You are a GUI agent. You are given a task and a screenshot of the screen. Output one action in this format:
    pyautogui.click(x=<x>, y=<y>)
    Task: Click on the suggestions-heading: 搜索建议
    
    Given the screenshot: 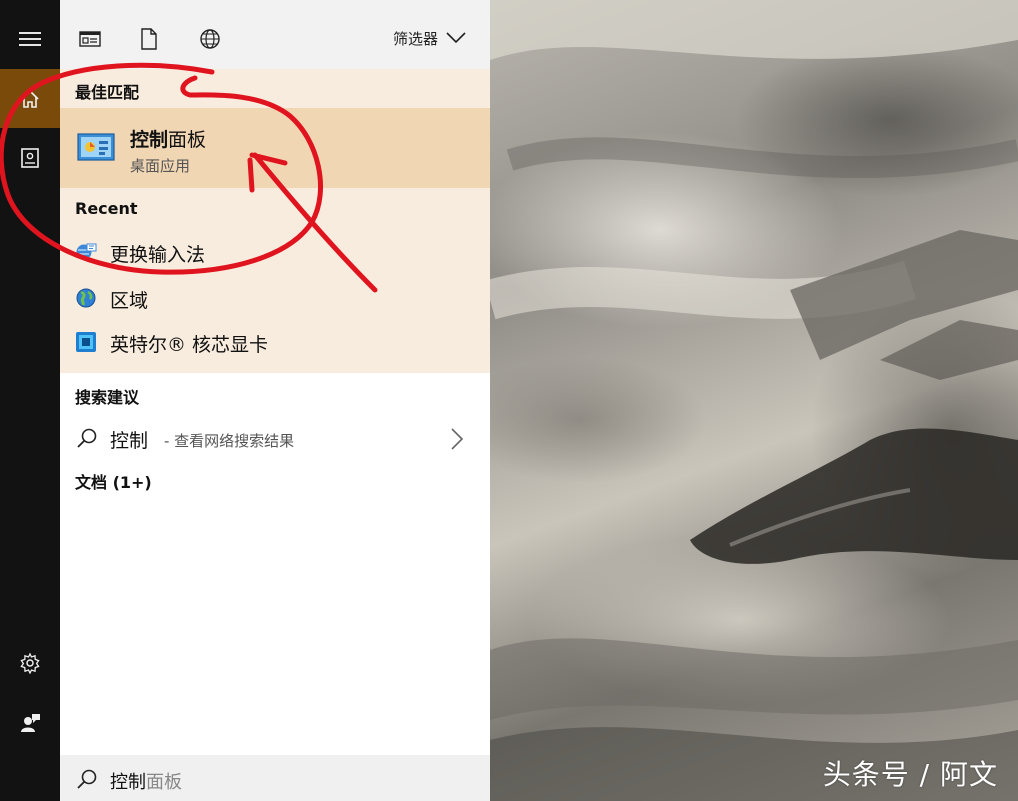 What is the action you would take?
    pyautogui.click(x=107, y=397)
    